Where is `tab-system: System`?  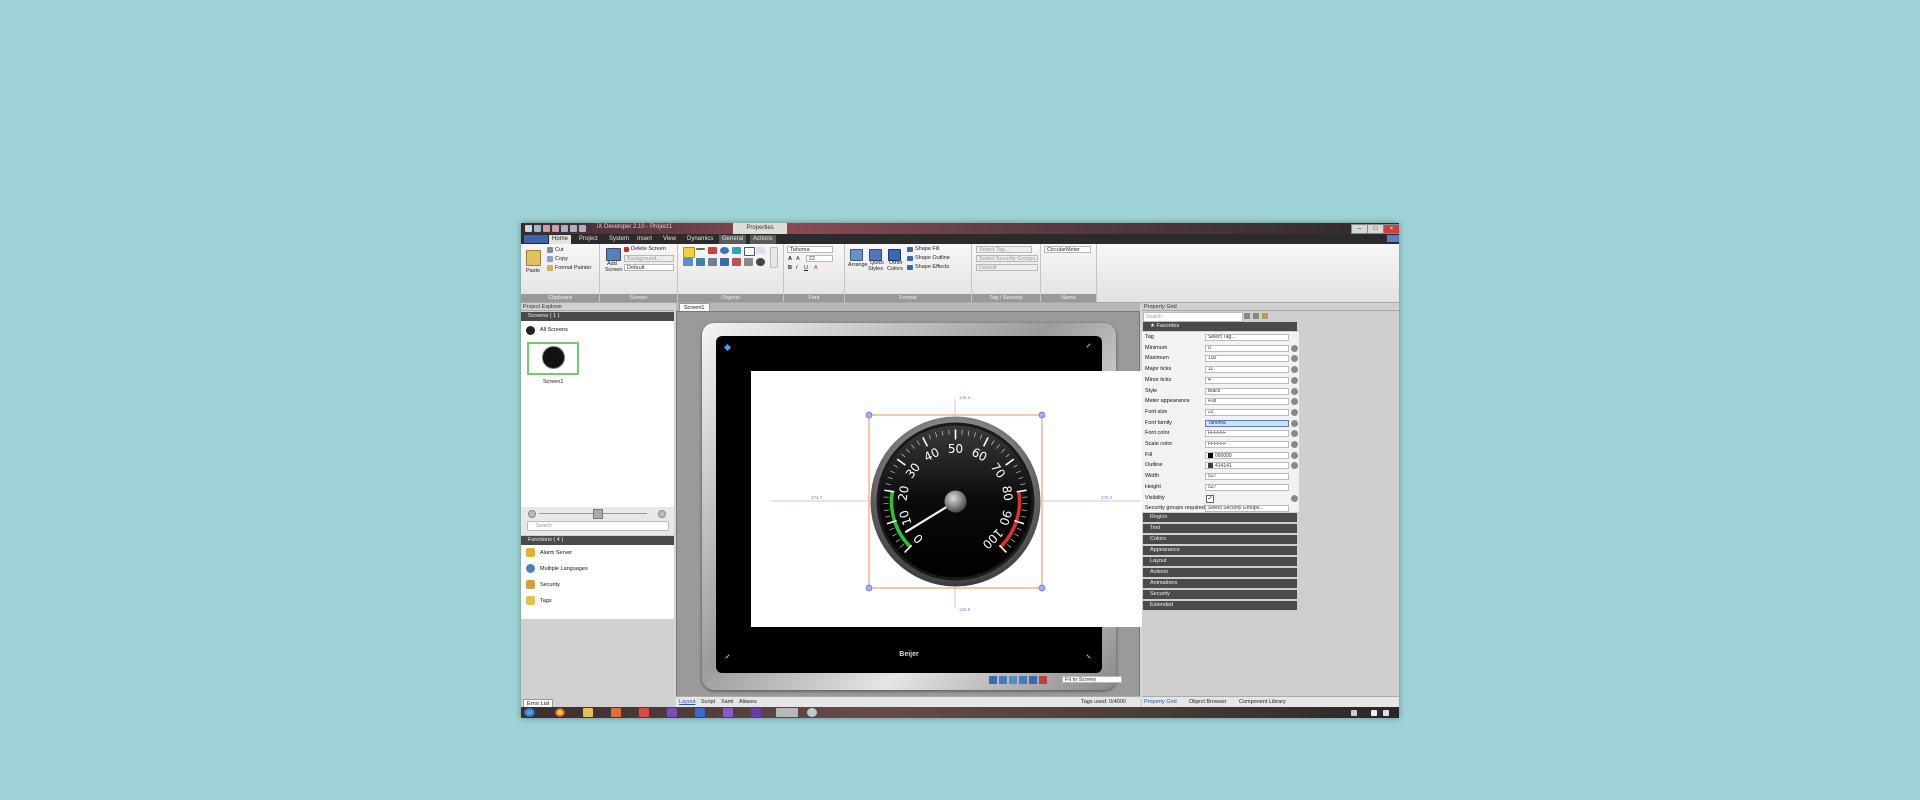 tab-system: System is located at coordinates (619, 239).